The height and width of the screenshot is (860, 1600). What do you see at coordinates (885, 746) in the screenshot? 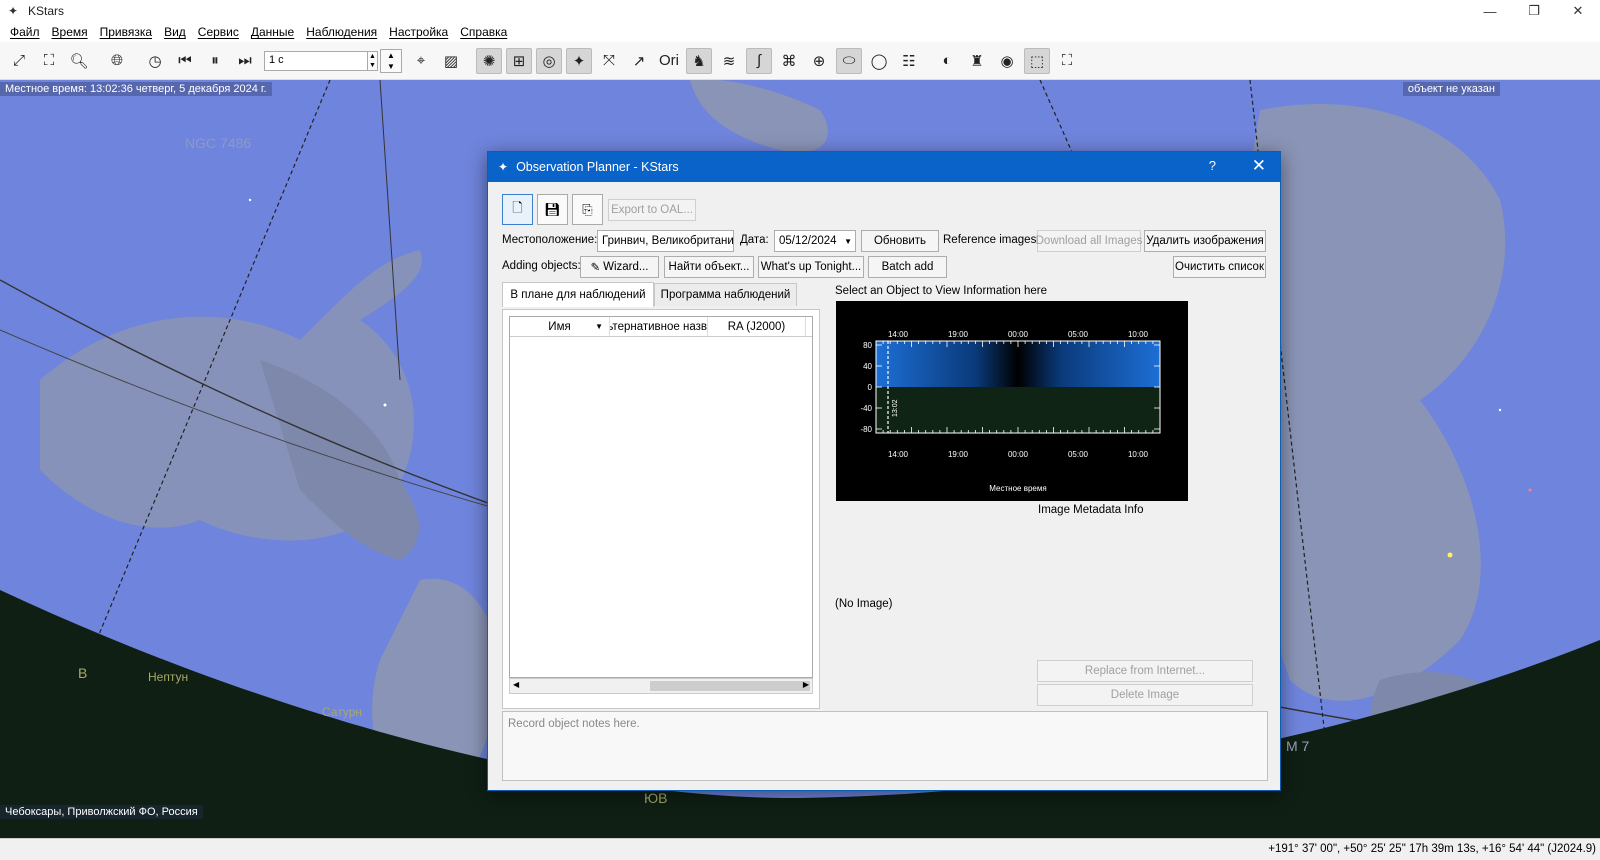
I see `notes-textarea: Record object notes here.` at bounding box center [885, 746].